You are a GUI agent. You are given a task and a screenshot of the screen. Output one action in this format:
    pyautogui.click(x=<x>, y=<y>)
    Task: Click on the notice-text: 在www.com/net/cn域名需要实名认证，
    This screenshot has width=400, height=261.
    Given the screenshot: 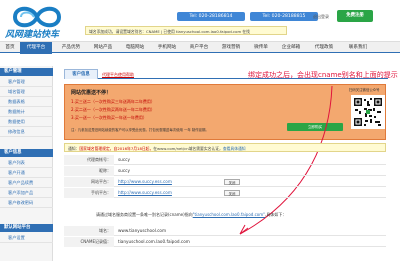 What is the action you would take?
    pyautogui.click(x=188, y=148)
    